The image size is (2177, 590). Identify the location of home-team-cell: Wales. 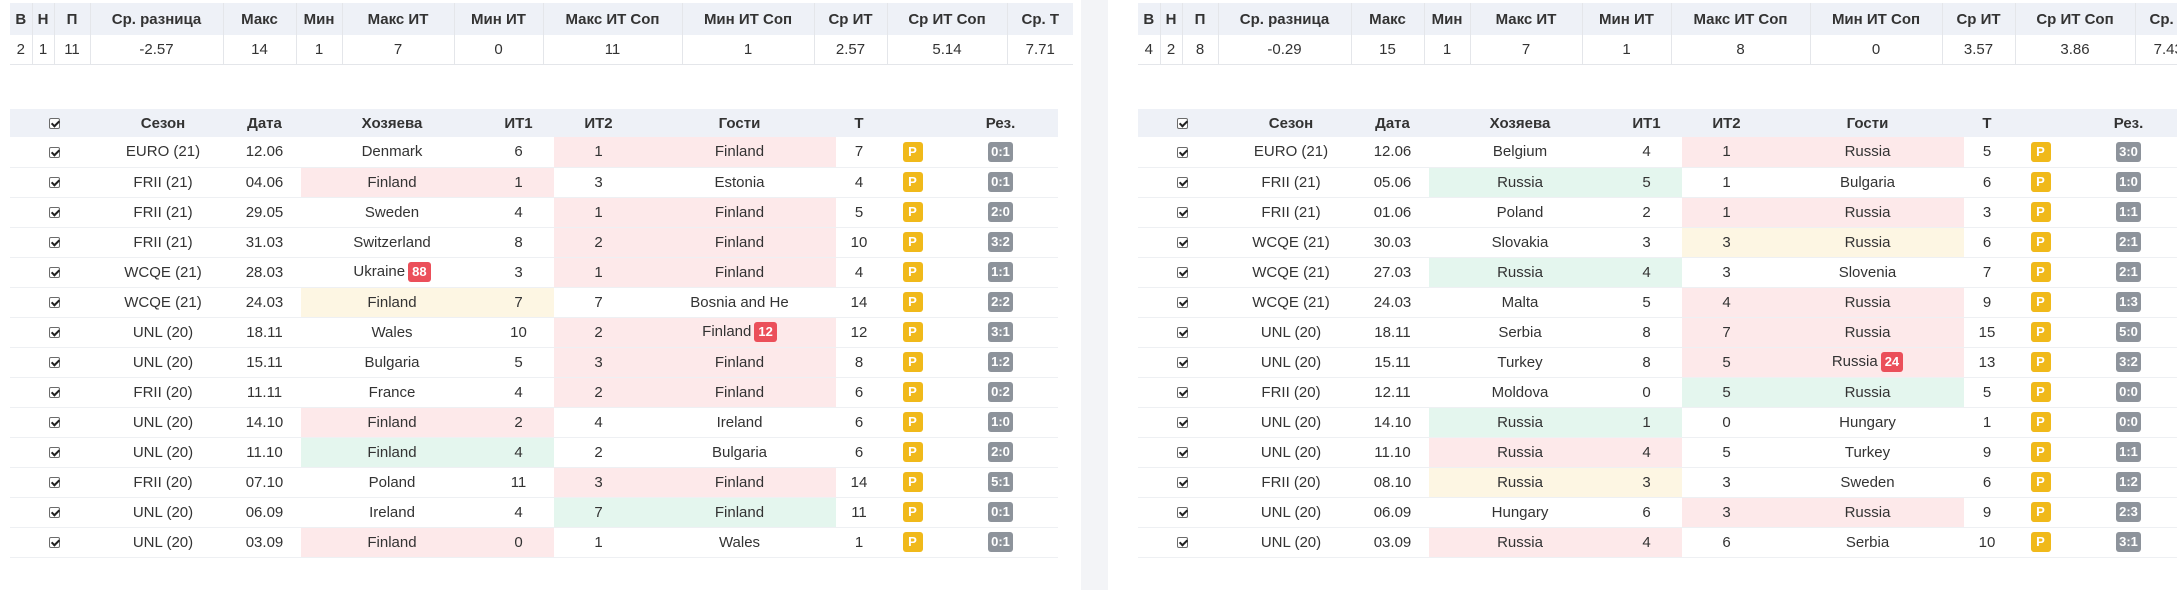
(392, 332).